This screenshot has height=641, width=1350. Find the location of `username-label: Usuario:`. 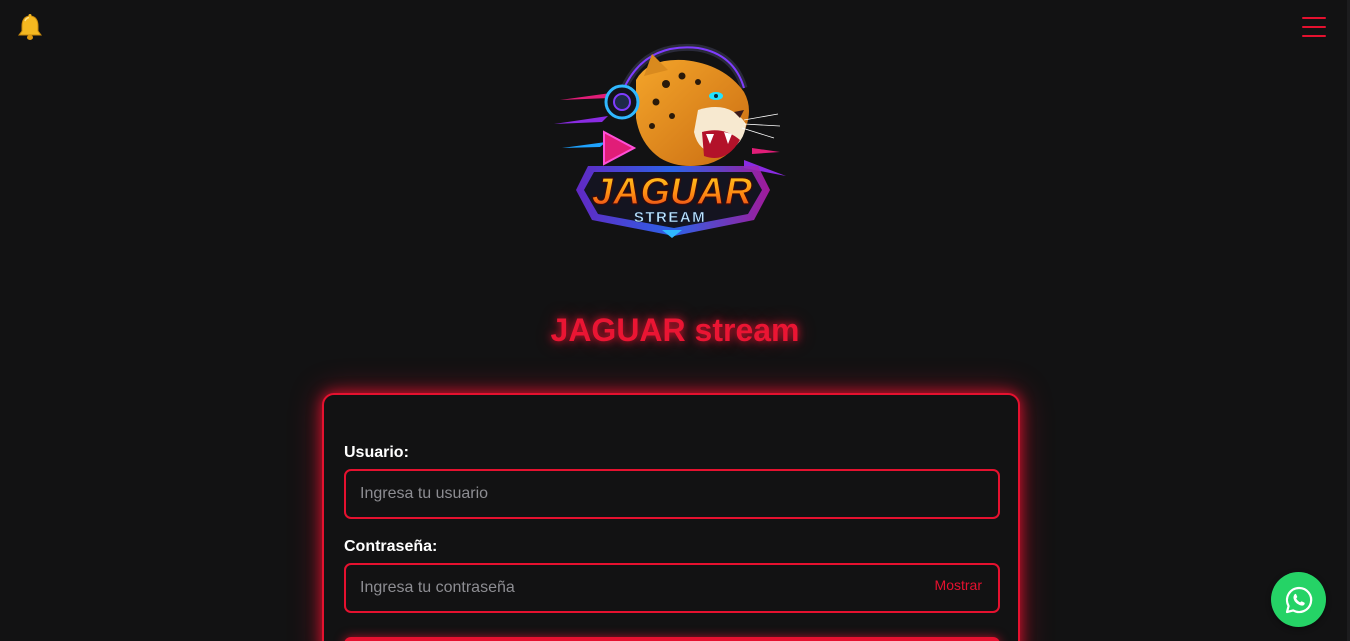

username-label: Usuario: is located at coordinates (376, 452).